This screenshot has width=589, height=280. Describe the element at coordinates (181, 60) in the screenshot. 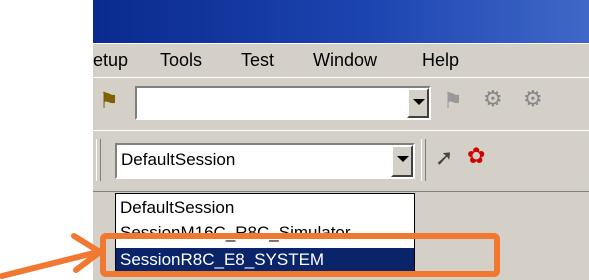

I see `menu-tools: Tools` at that location.